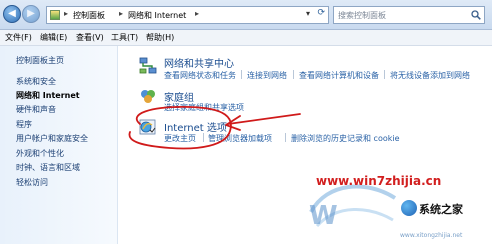  Describe the element at coordinates (160, 37) in the screenshot. I see `menu-help: 帮助(H)` at that location.